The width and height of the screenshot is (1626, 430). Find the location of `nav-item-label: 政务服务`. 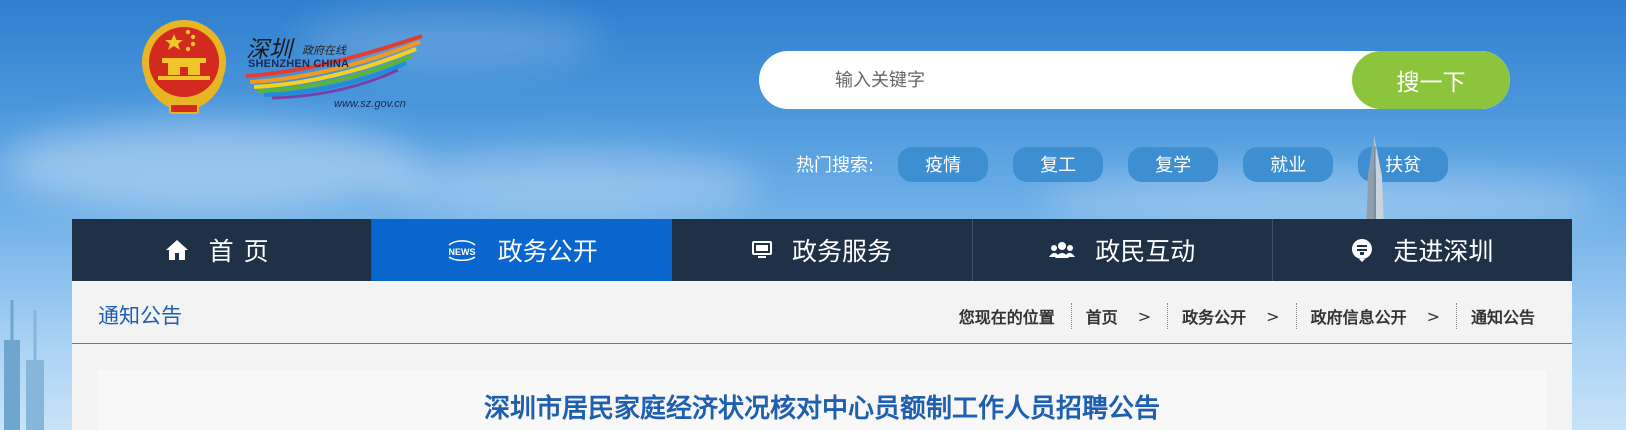

nav-item-label: 政务服务 is located at coordinates (842, 251).